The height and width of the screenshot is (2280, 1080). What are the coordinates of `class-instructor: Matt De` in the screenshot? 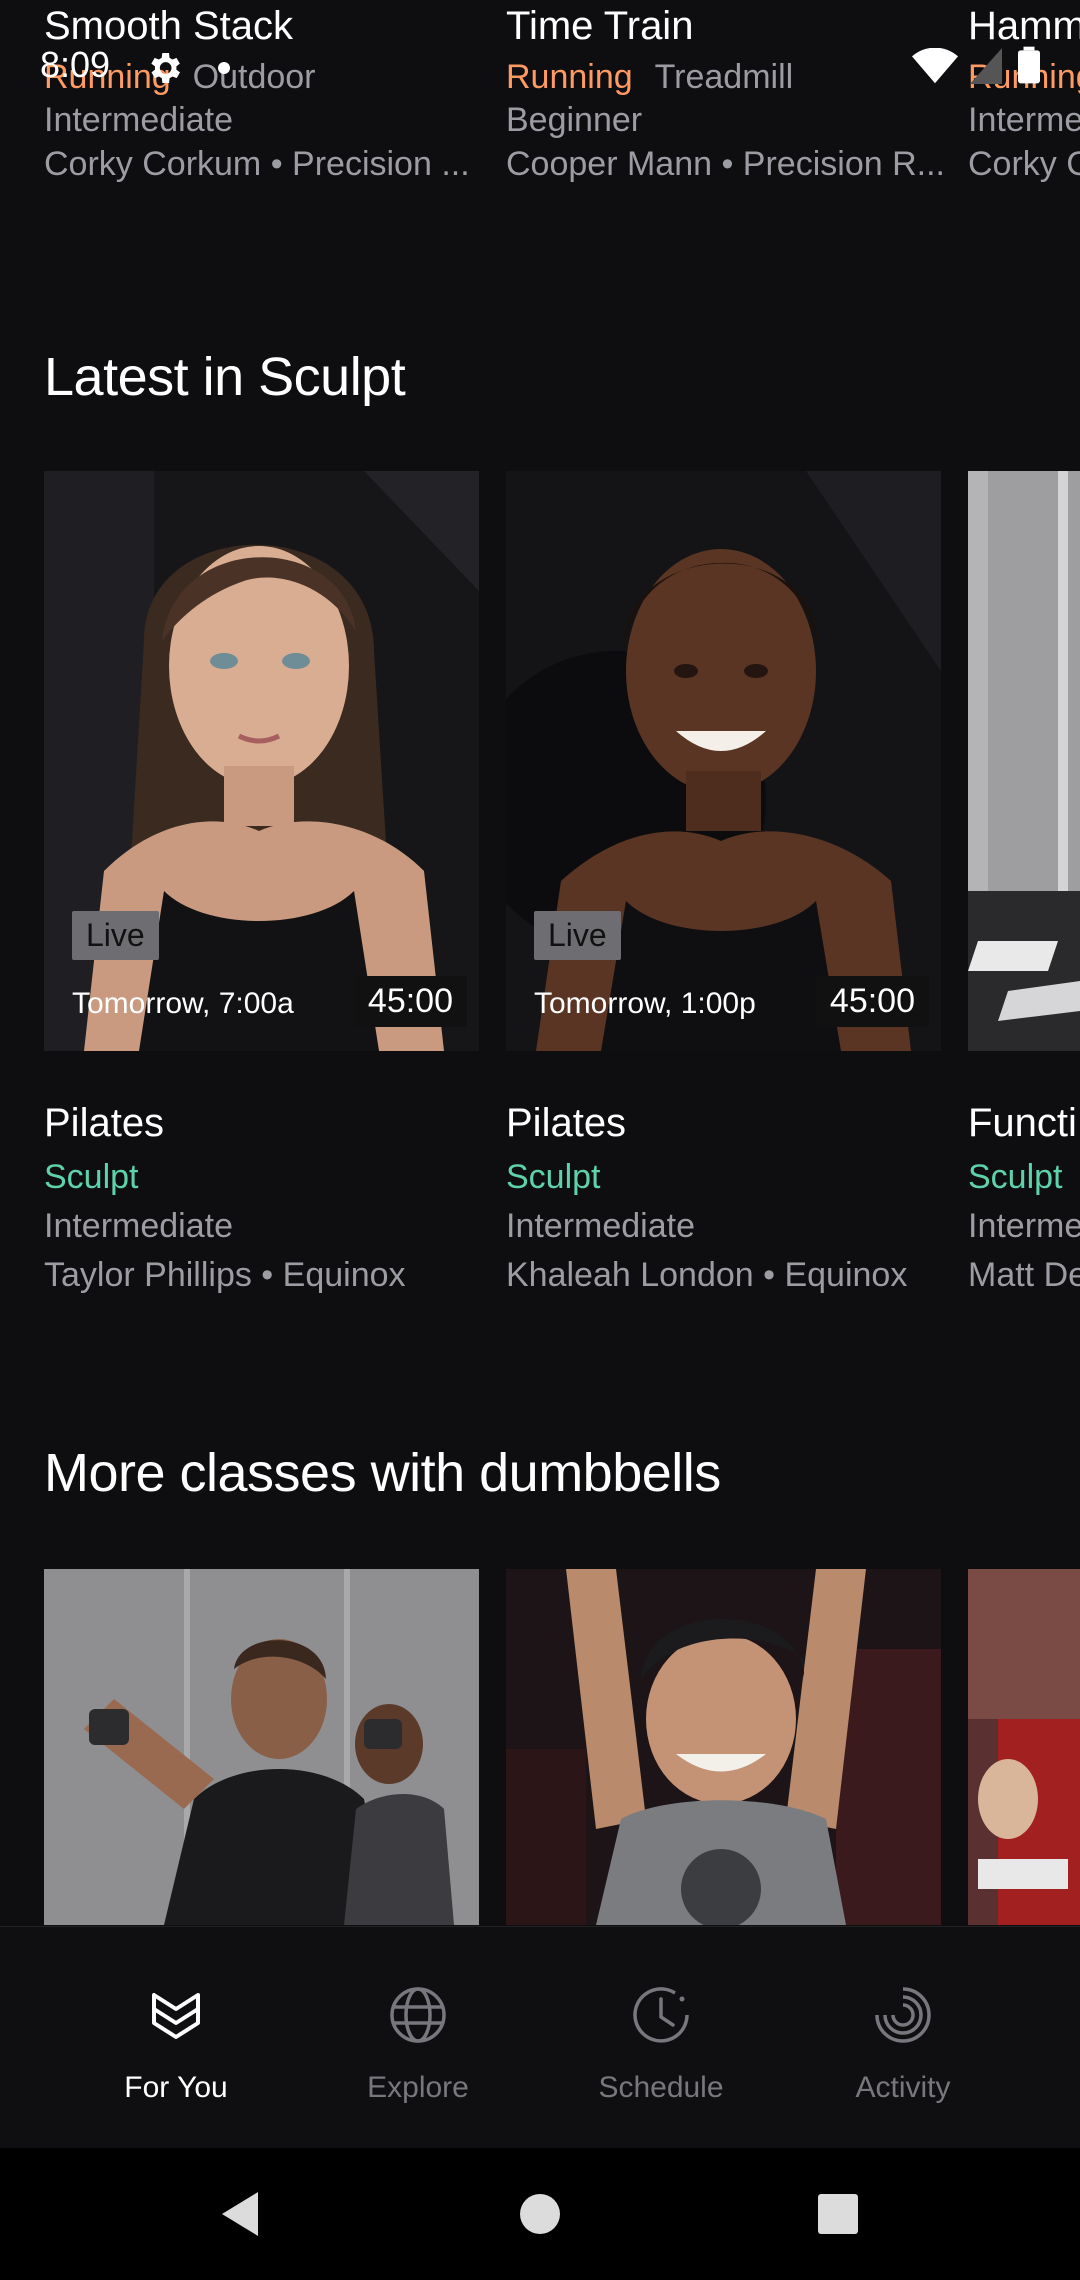 It's located at (1024, 1275).